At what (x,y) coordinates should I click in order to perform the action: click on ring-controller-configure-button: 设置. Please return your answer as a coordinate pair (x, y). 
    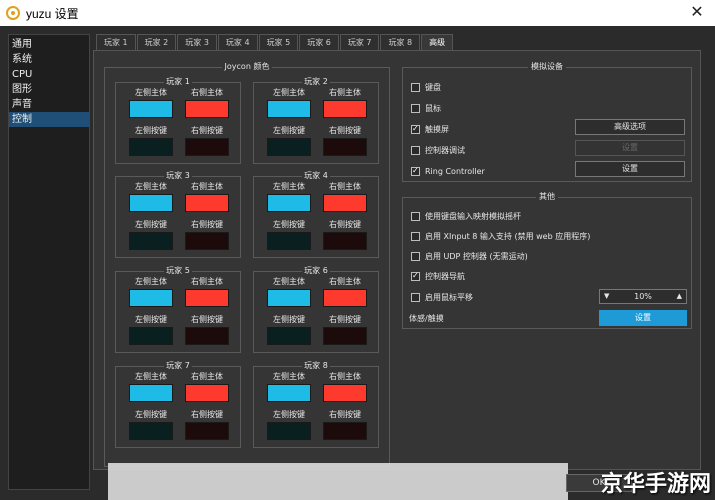
    Looking at the image, I should click on (630, 169).